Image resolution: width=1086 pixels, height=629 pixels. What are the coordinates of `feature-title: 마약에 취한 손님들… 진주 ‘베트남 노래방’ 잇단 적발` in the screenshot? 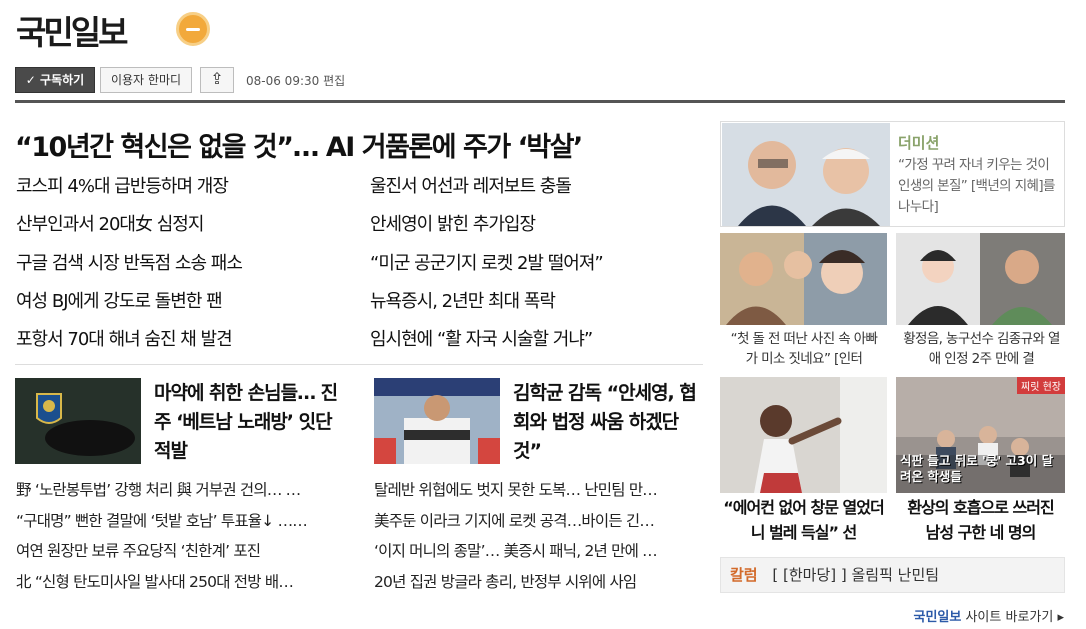 It's located at (246, 422).